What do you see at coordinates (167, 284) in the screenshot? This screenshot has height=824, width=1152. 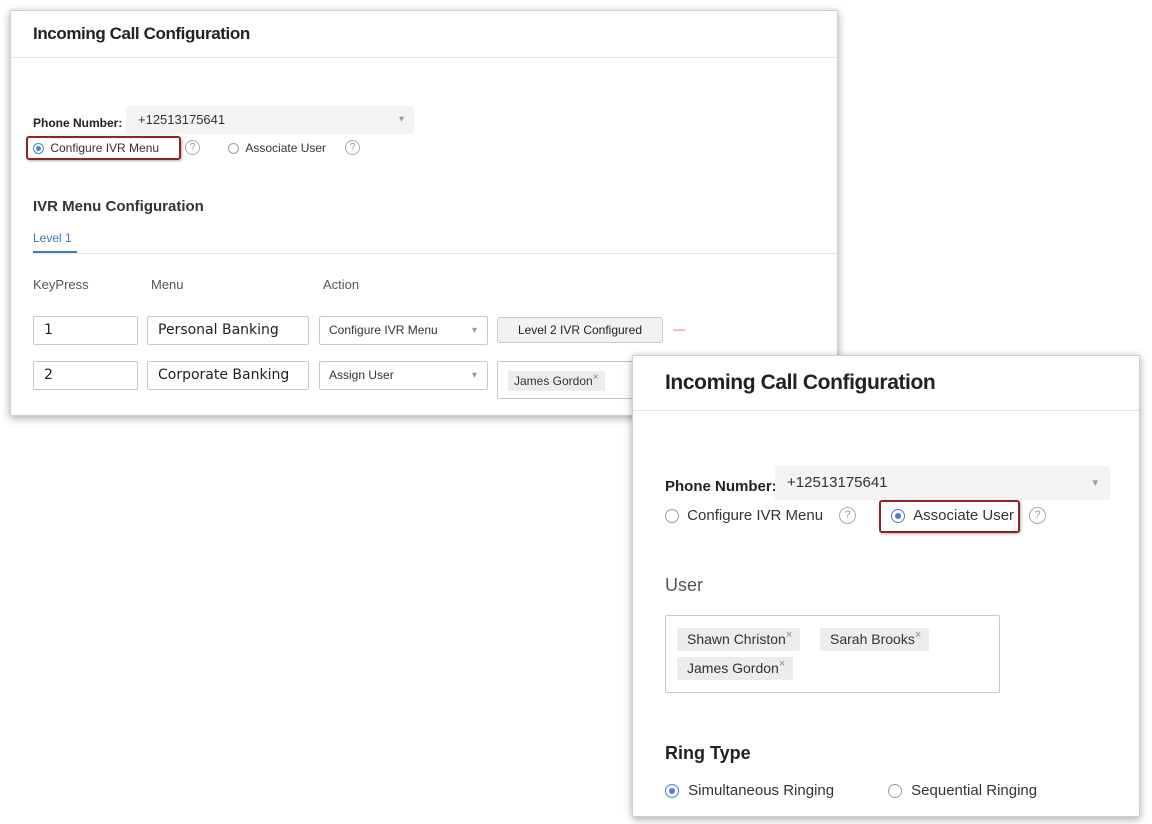 I see `col-menu: Menu` at bounding box center [167, 284].